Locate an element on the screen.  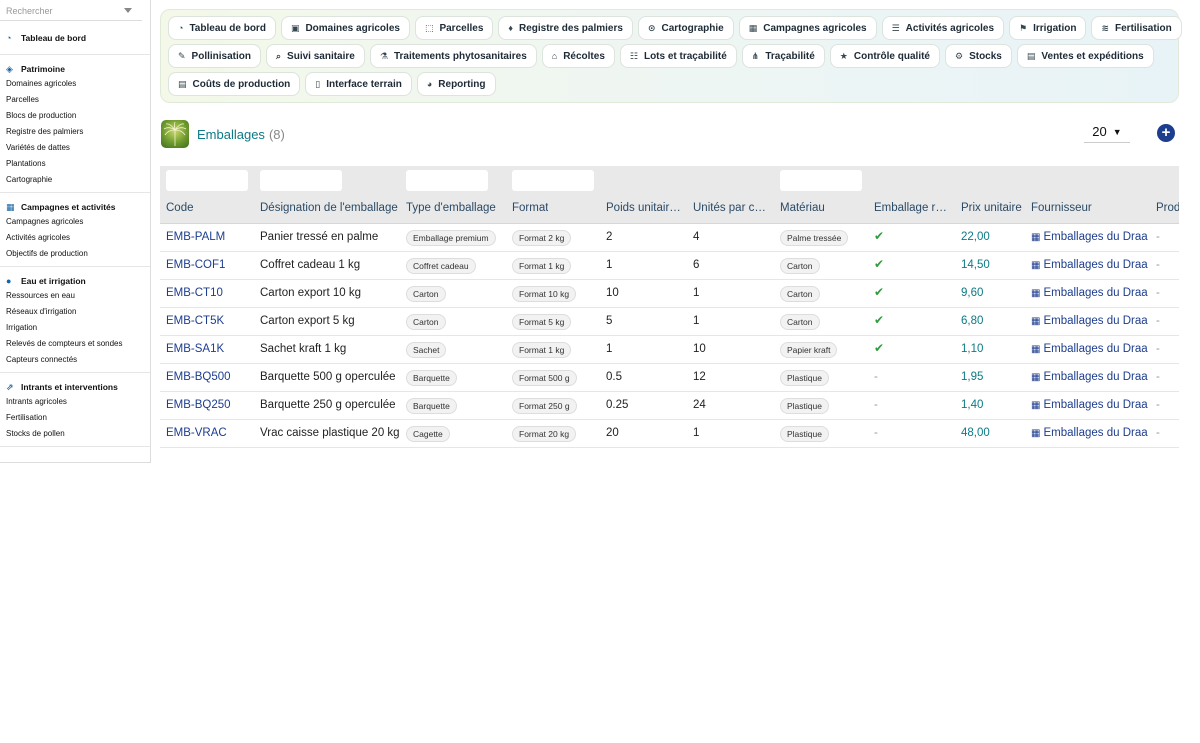
type-badge: Sachet is located at coordinates (426, 350).